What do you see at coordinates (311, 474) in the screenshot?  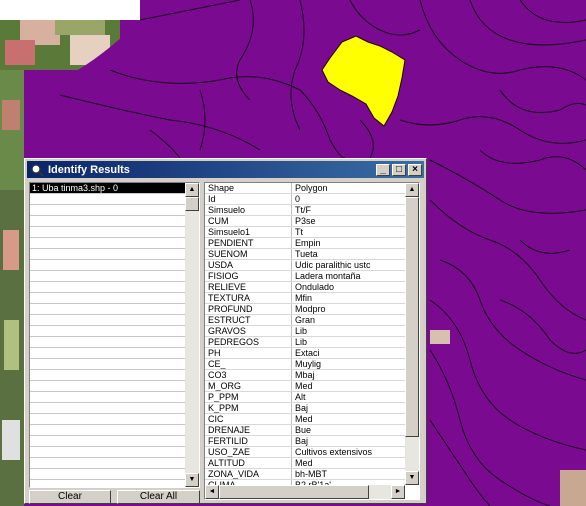 I see `attribute-value: bh-MBT` at bounding box center [311, 474].